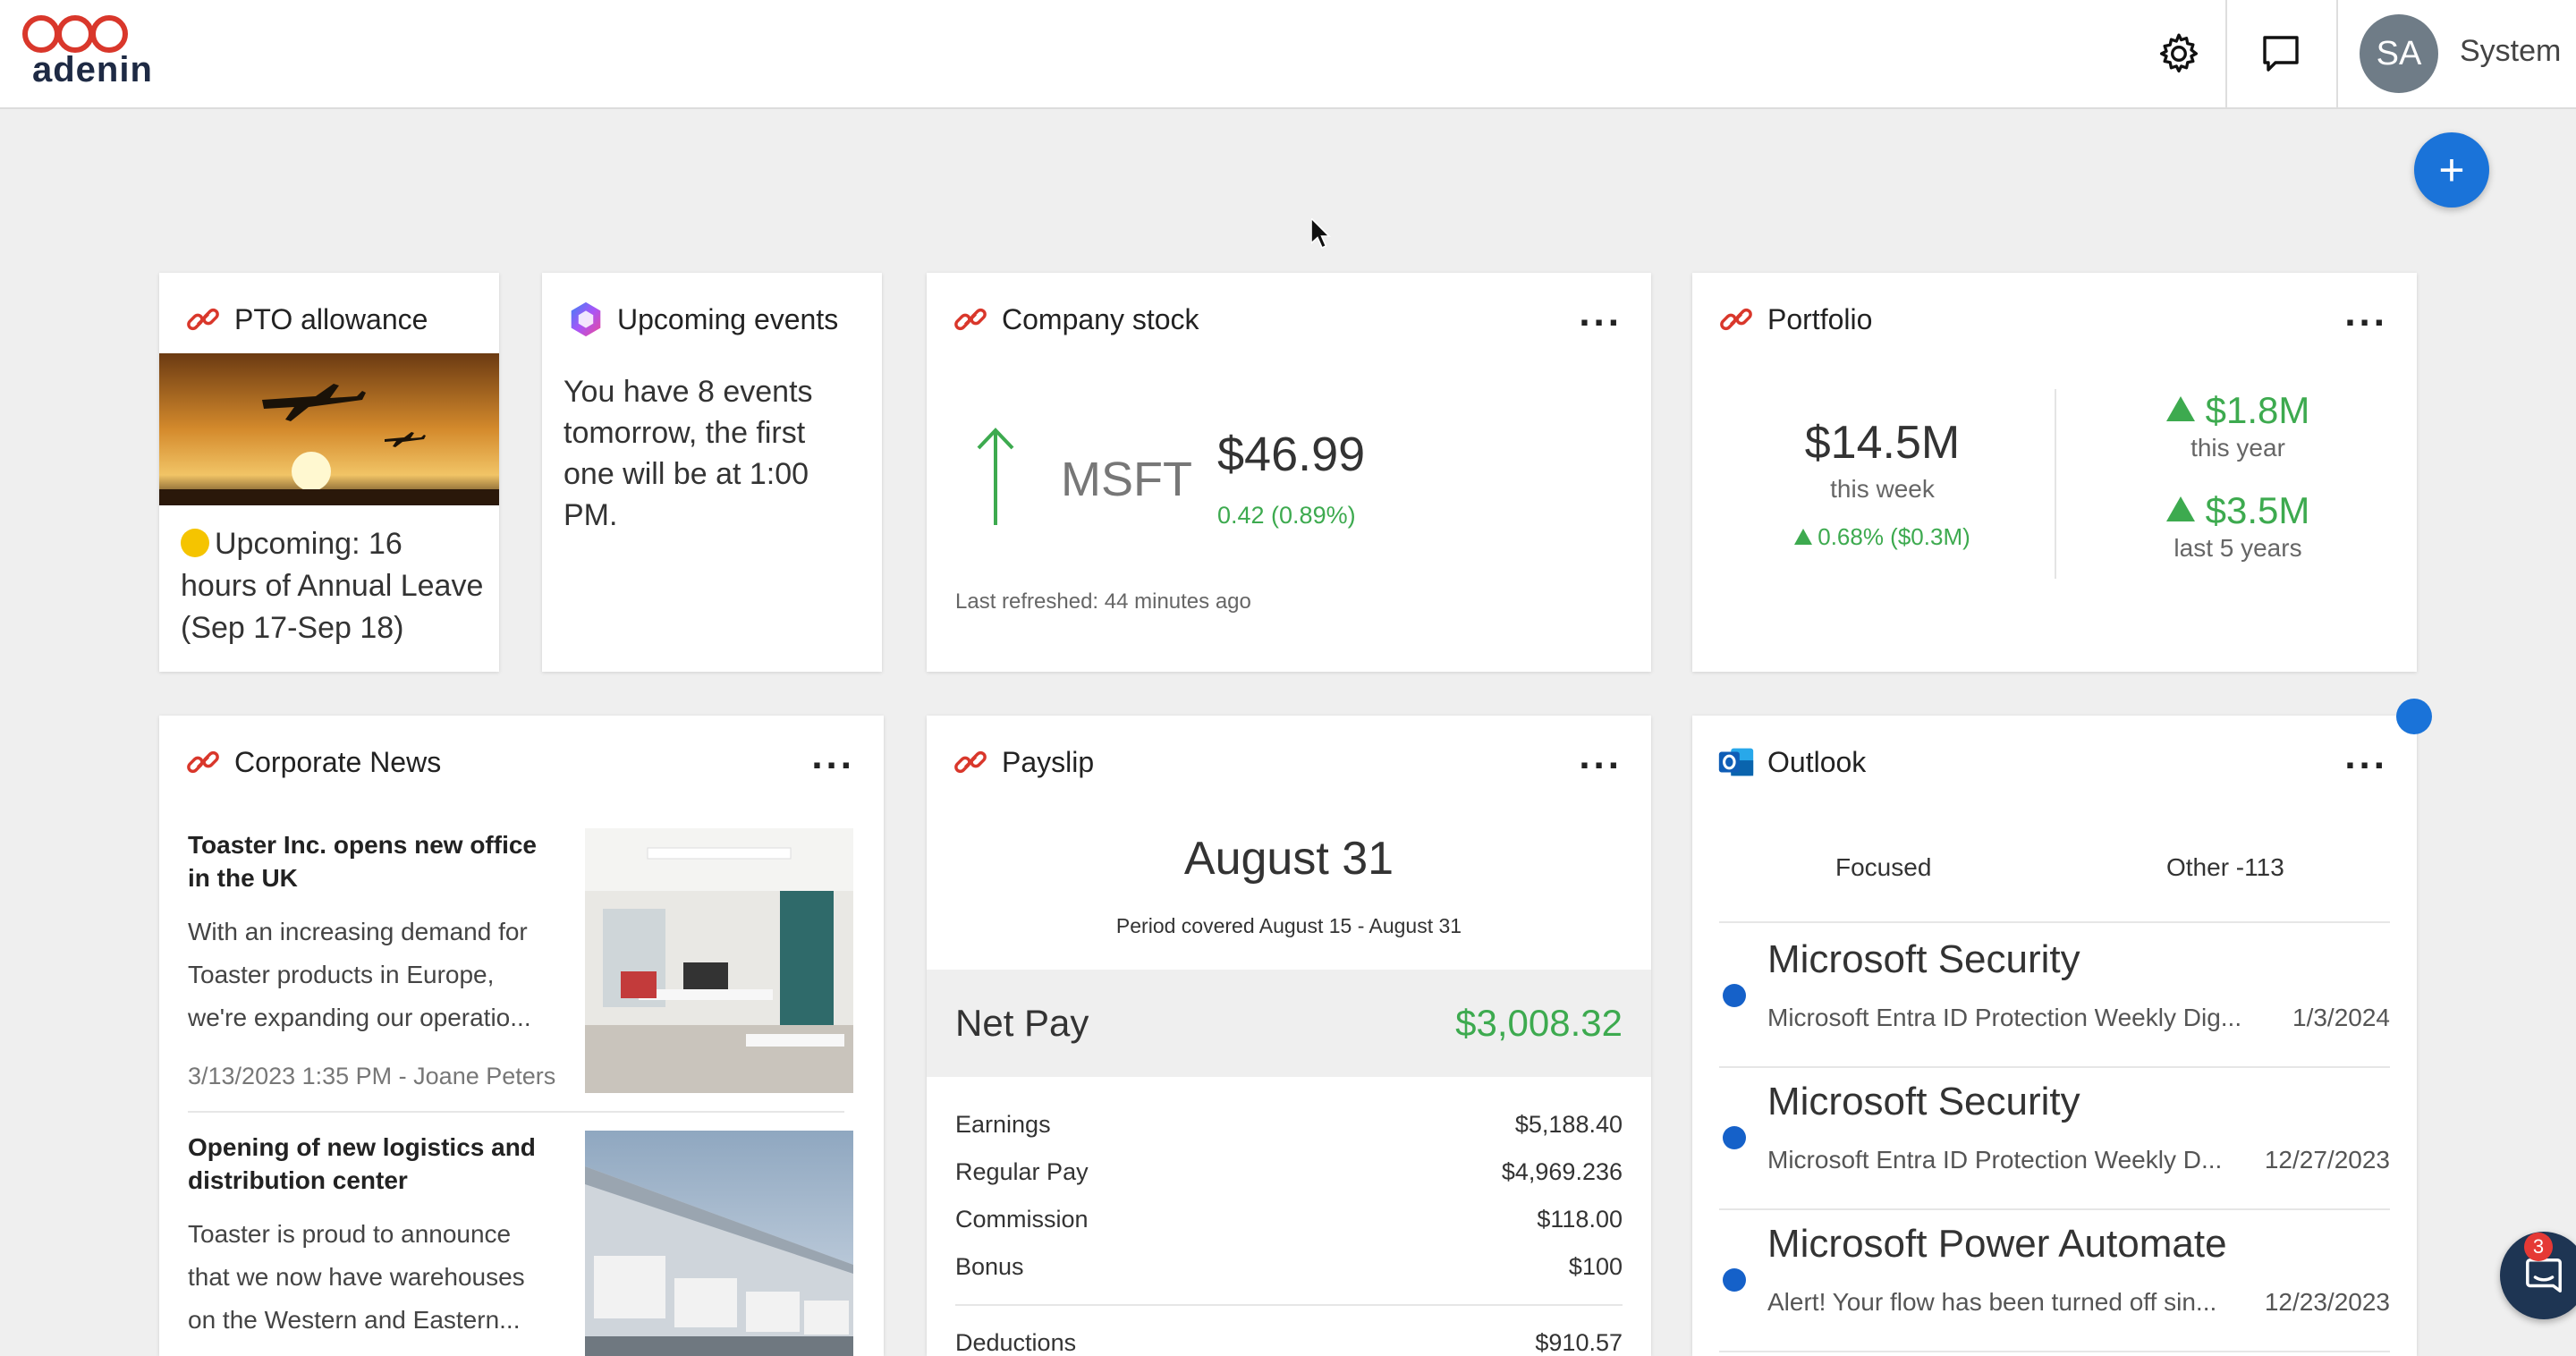  Describe the element at coordinates (2544, 1275) in the screenshot. I see `chat-bubble-icon` at that location.